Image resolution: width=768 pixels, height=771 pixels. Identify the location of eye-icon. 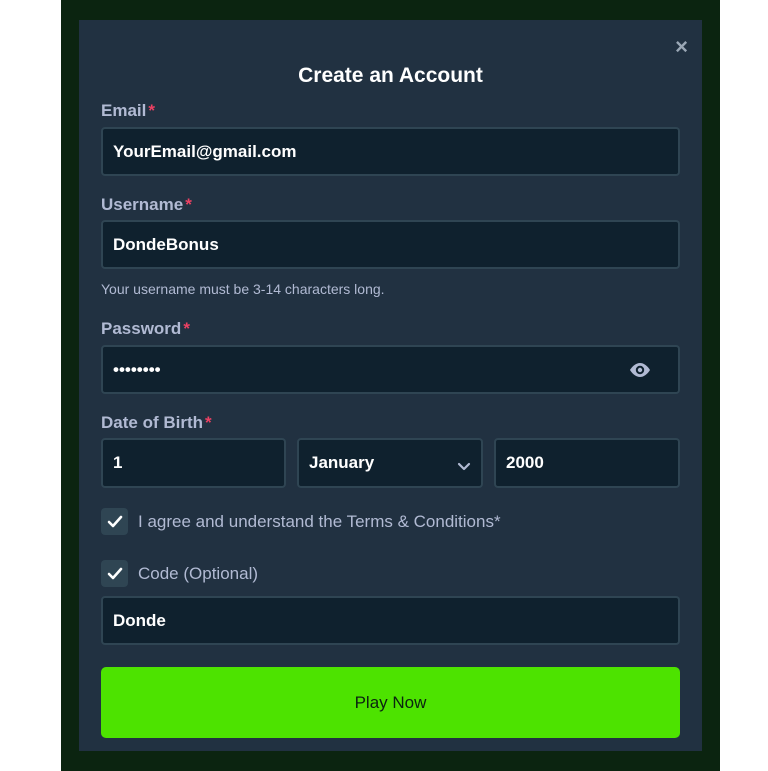
(640, 372).